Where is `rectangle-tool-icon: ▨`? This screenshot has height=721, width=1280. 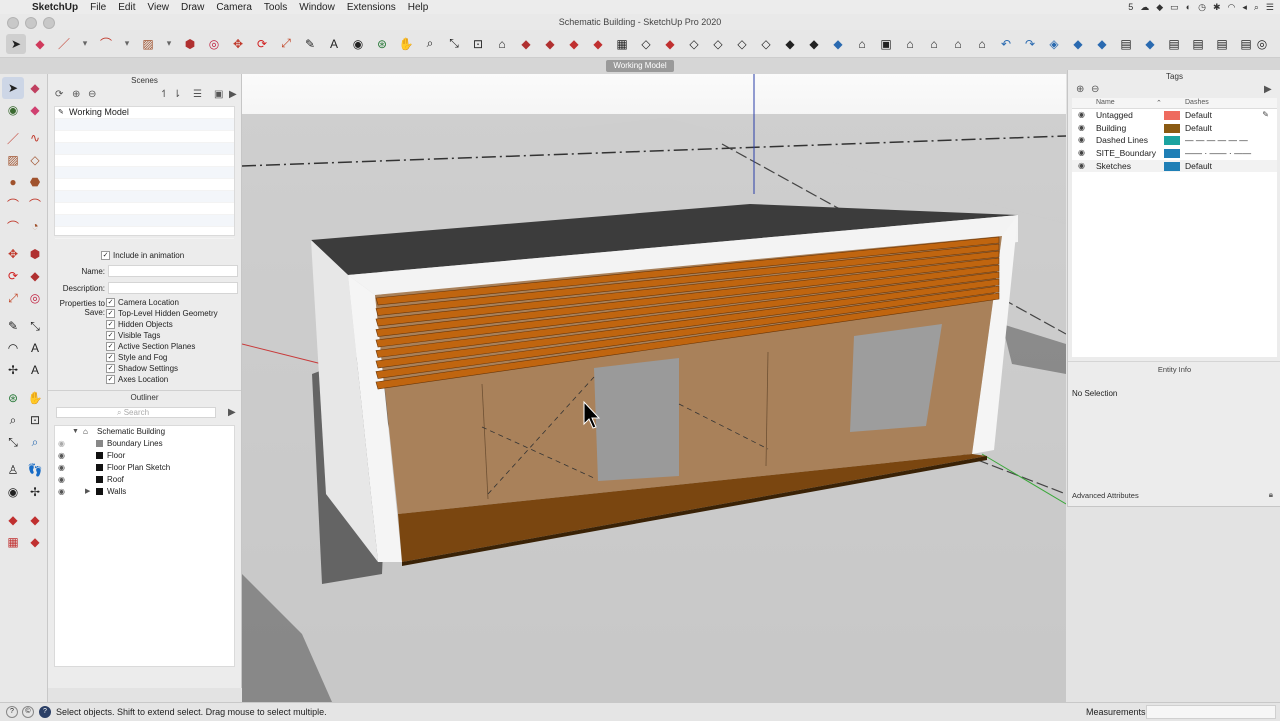
rectangle-tool-icon: ▨ is located at coordinates (13, 160).